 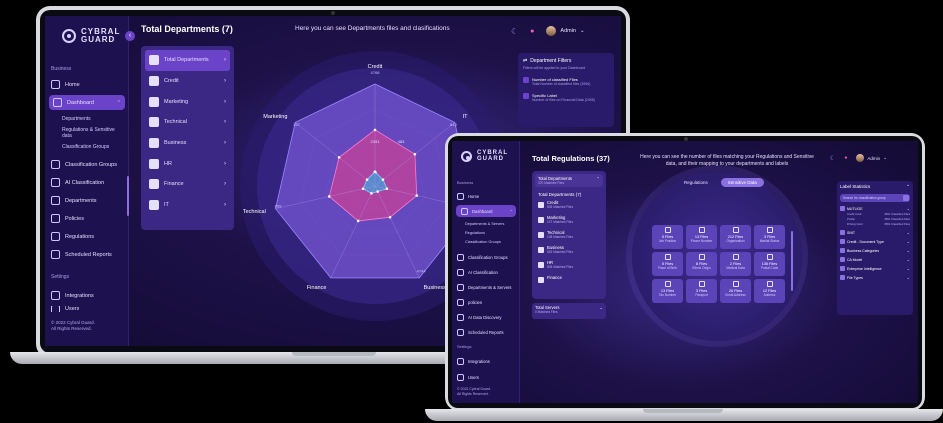 What do you see at coordinates (735, 237) in the screenshot?
I see `sensitive-data-tile: 212 Files Organization` at bounding box center [735, 237].